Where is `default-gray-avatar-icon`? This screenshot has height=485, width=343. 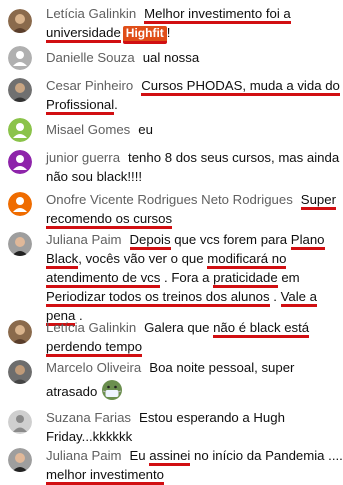
default-gray-avatar-icon is located at coordinates (20, 58).